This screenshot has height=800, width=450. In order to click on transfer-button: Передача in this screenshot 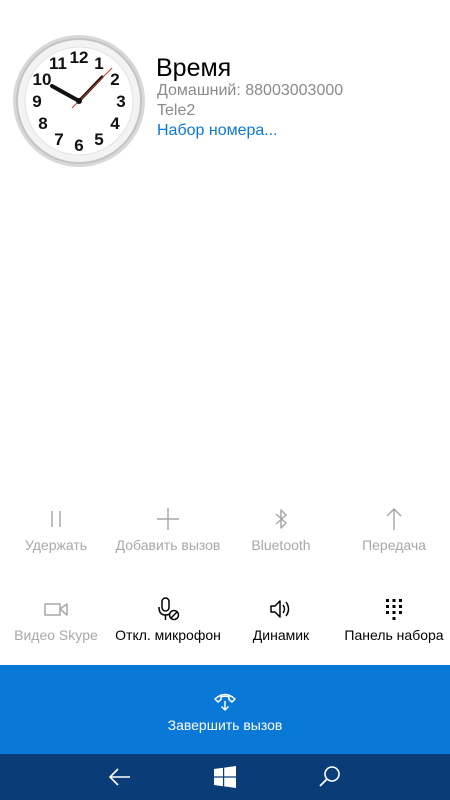, I will do `click(394, 540)`.